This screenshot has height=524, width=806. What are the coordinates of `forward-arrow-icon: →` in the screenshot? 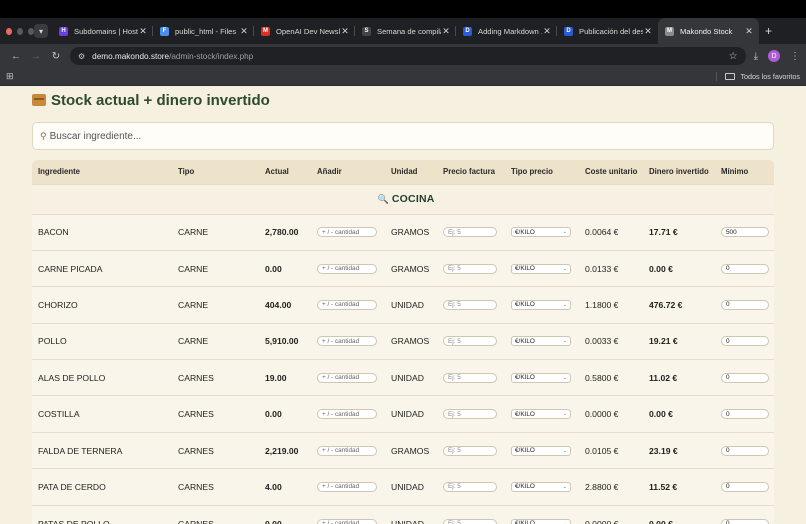 It's located at (36, 56).